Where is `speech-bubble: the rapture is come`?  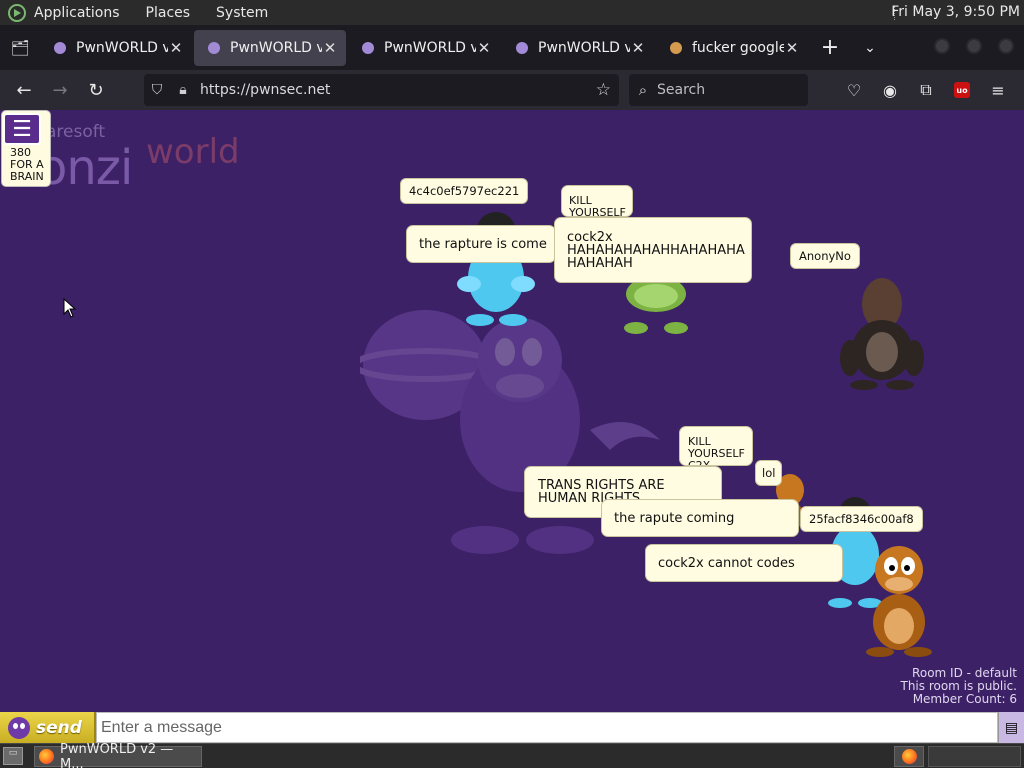
speech-bubble: the rapture is come is located at coordinates (481, 244).